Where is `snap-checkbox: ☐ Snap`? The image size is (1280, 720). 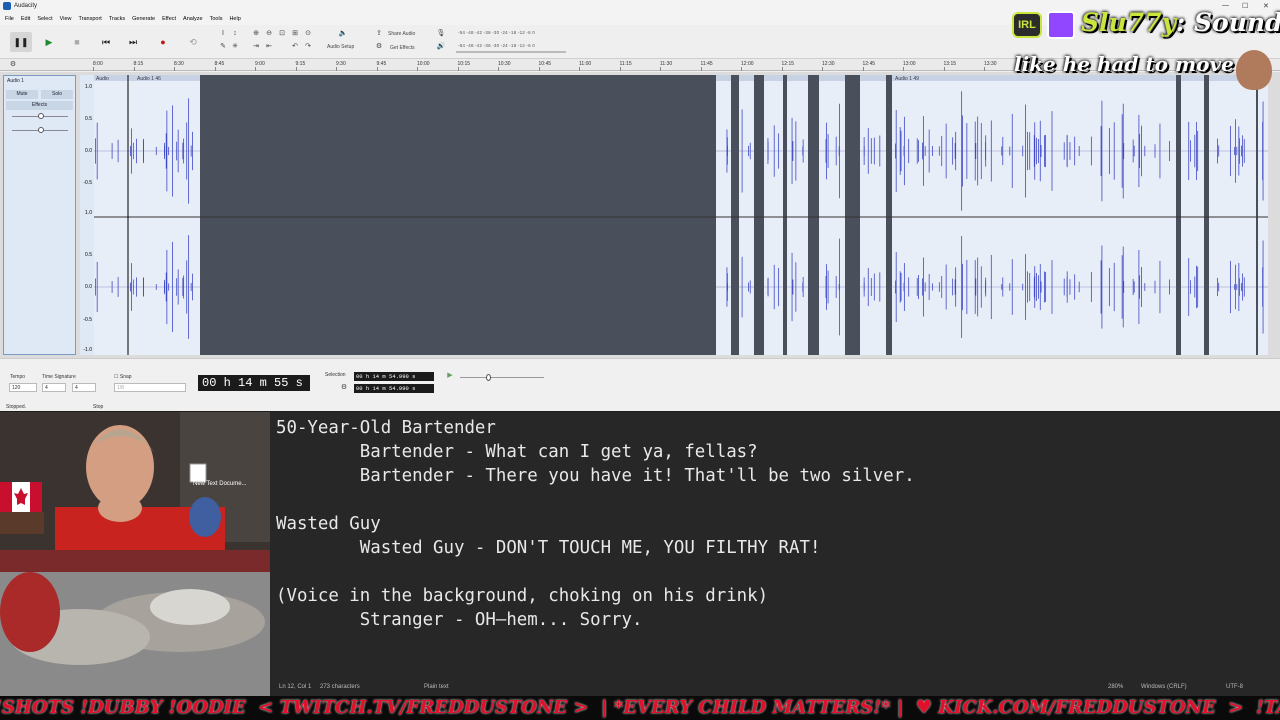
snap-checkbox: ☐ Snap is located at coordinates (123, 377).